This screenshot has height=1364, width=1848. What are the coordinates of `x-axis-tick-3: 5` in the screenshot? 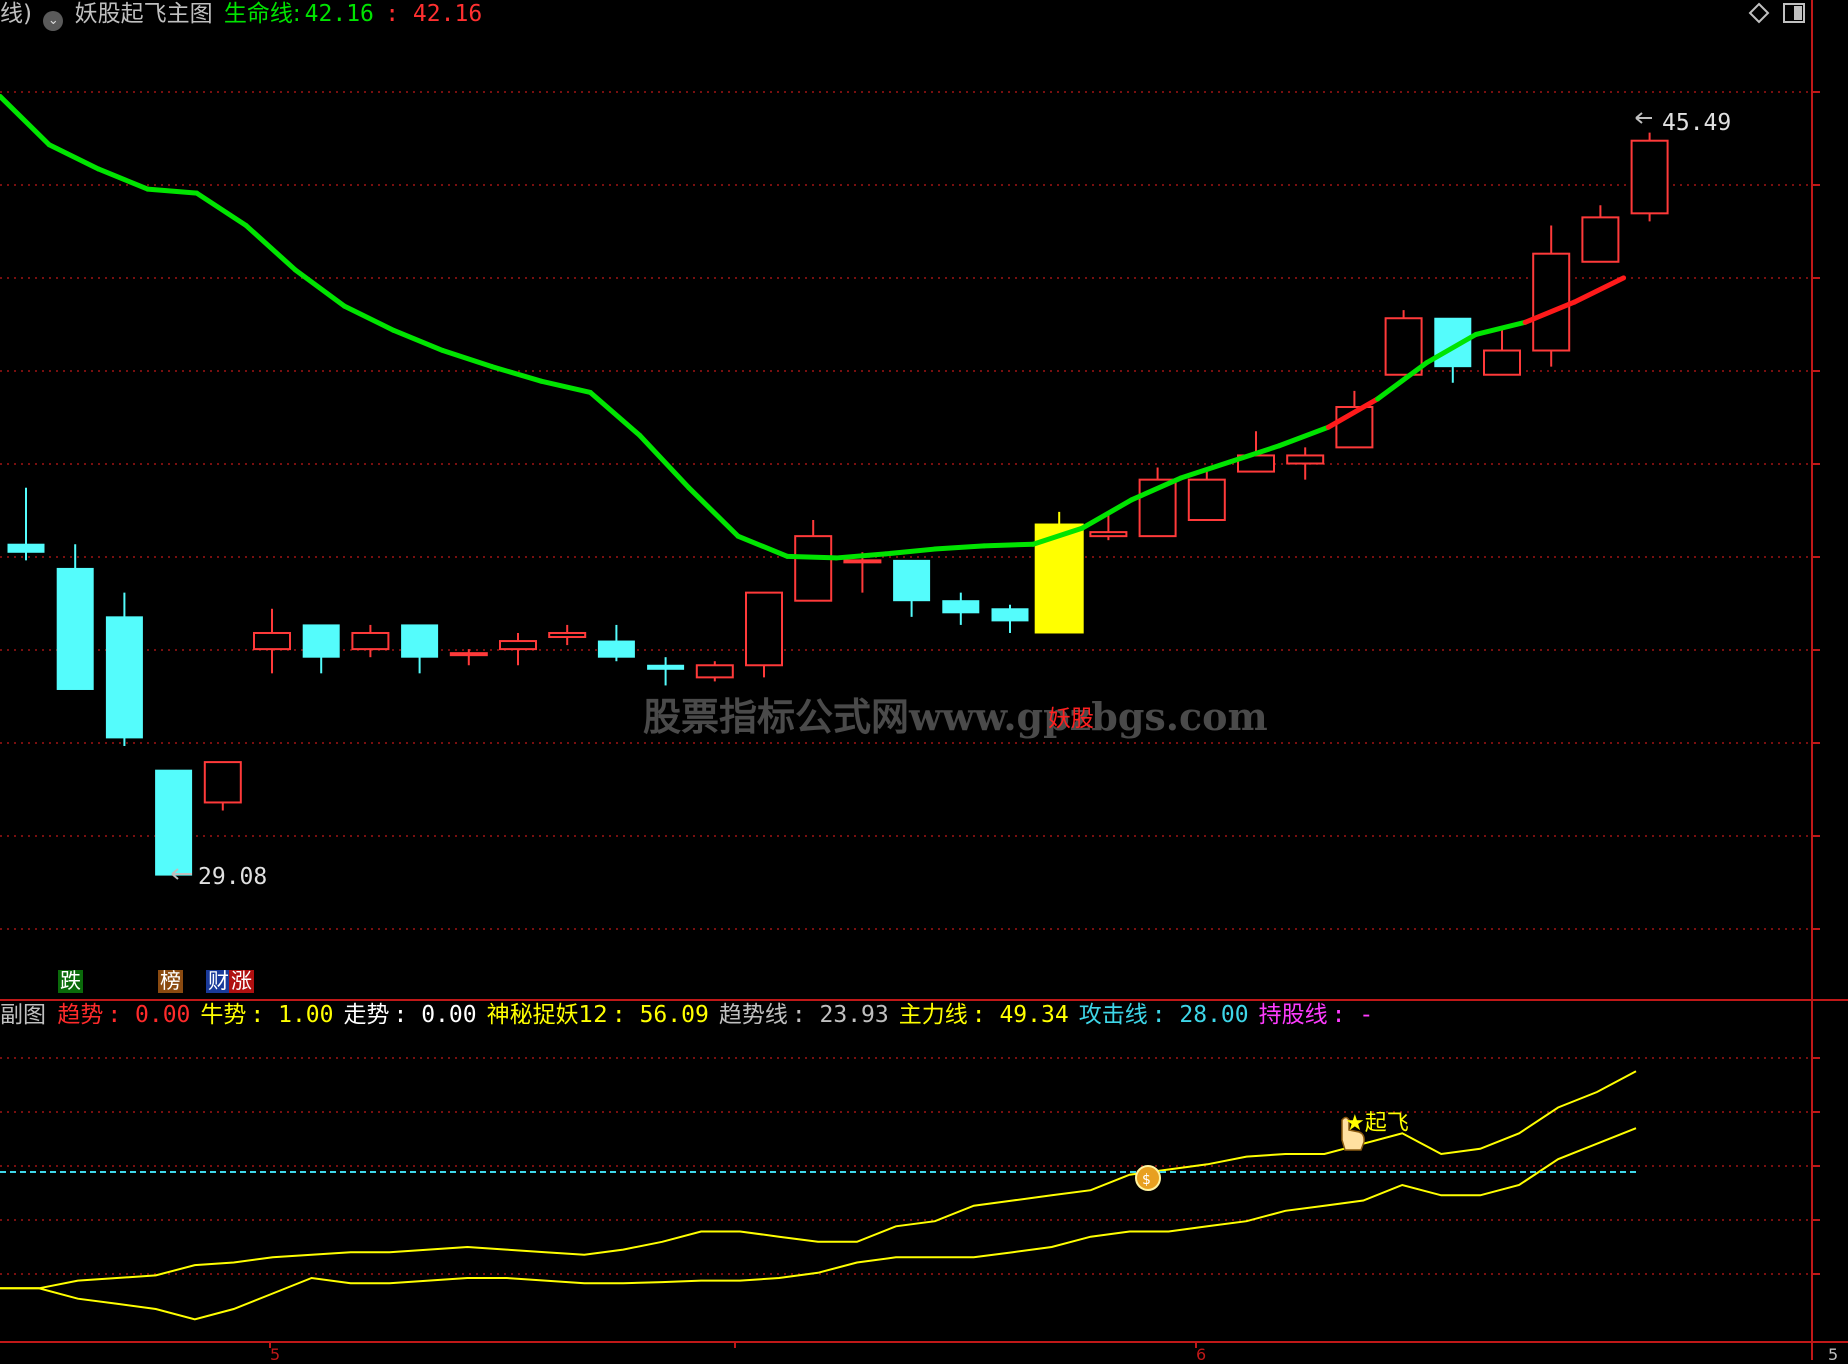 It's located at (1833, 1354).